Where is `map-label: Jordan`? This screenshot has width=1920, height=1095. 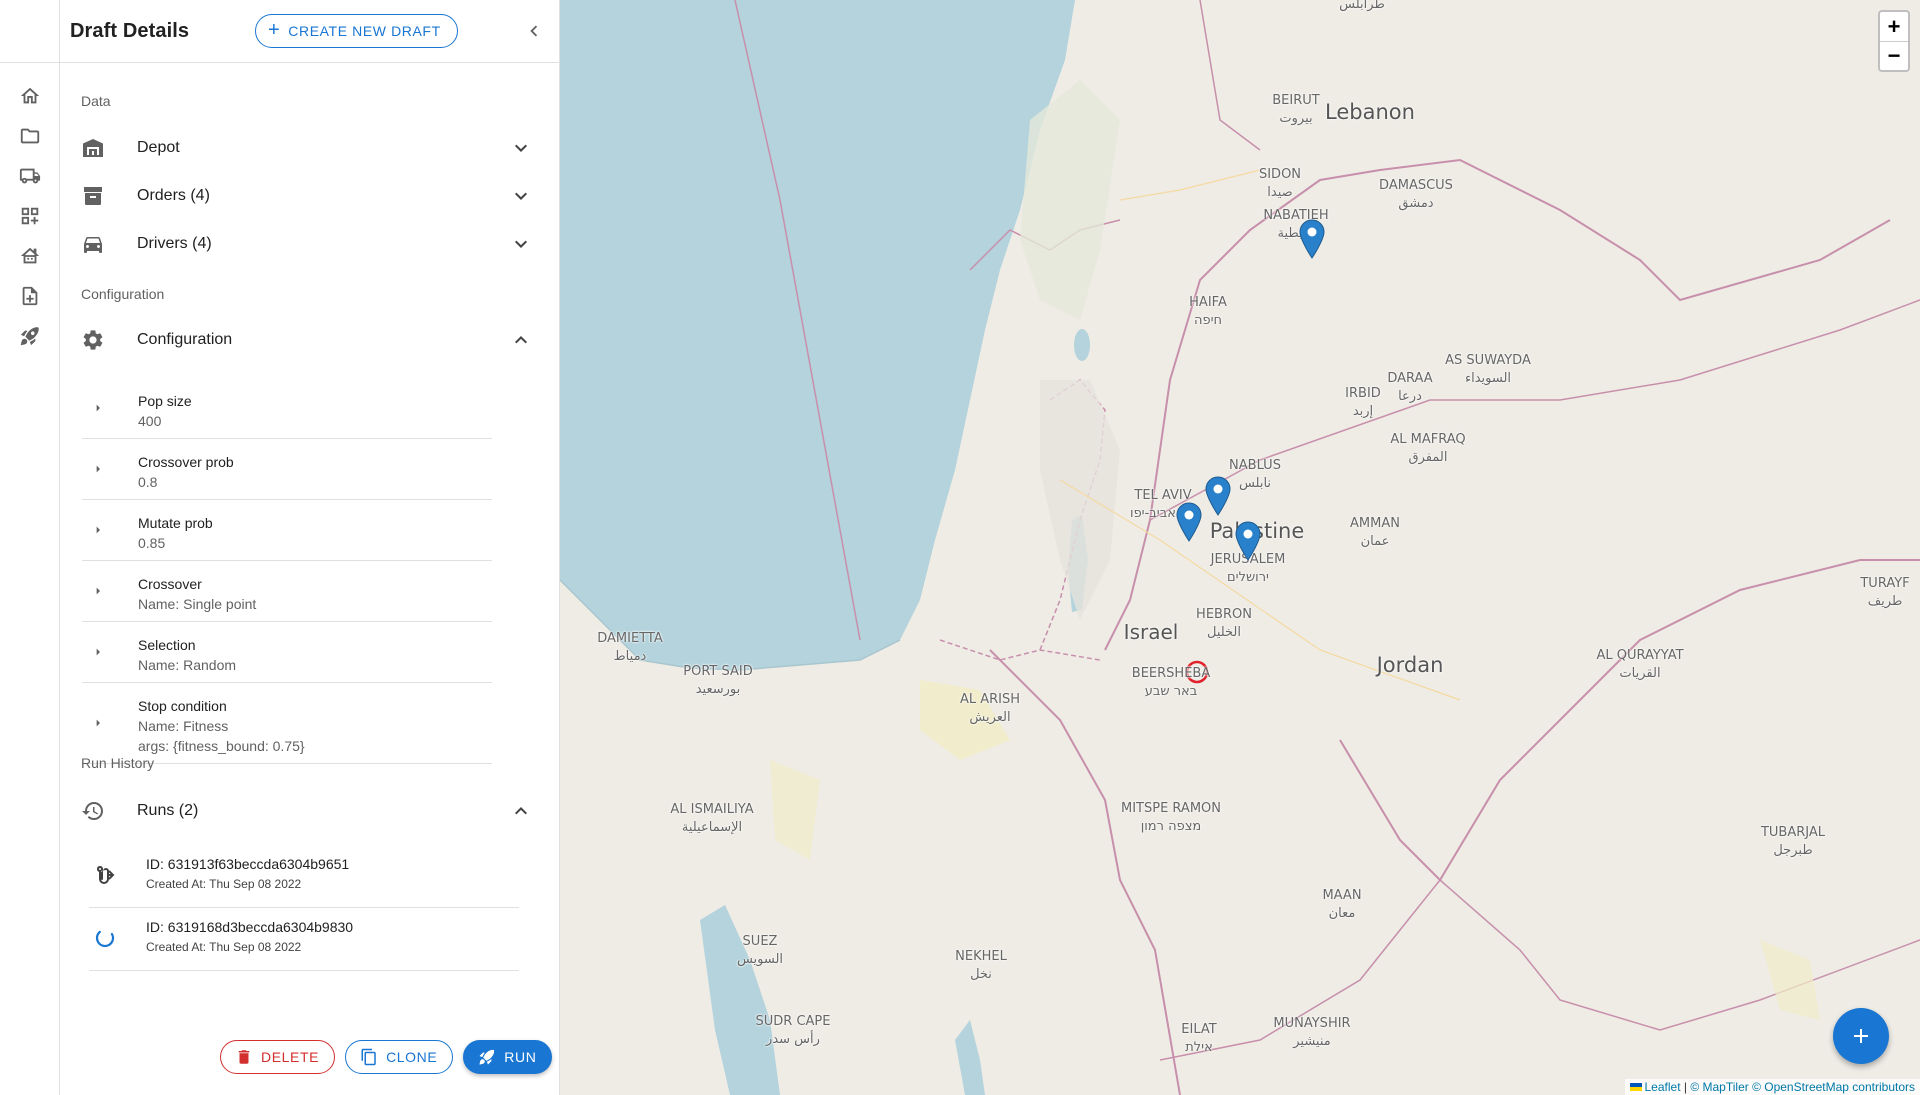
map-label: Jordan is located at coordinates (1410, 665).